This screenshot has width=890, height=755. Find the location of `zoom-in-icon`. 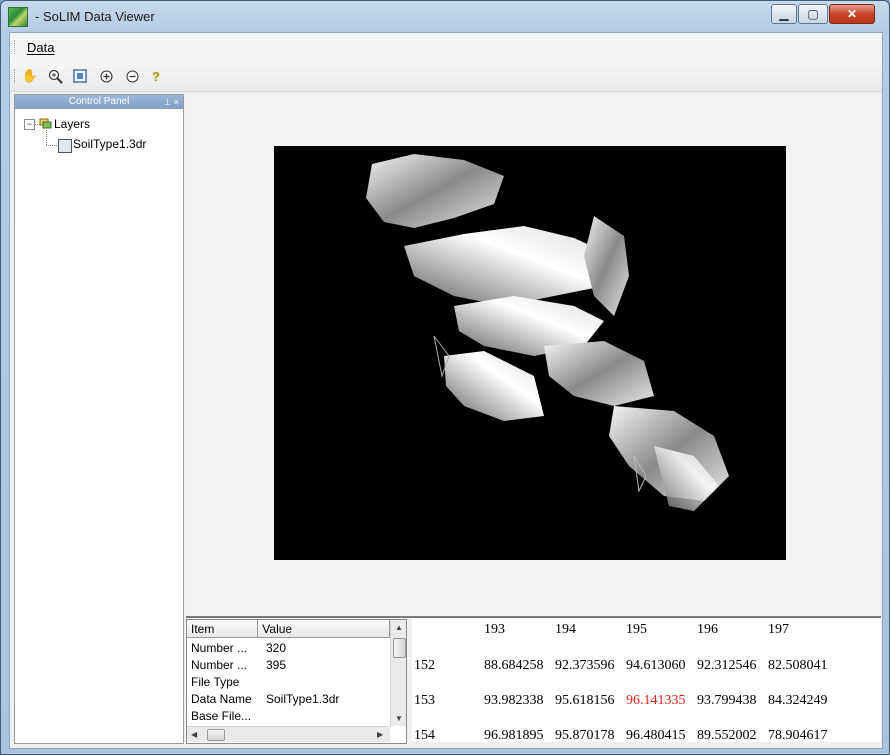

zoom-in-icon is located at coordinates (55, 76).